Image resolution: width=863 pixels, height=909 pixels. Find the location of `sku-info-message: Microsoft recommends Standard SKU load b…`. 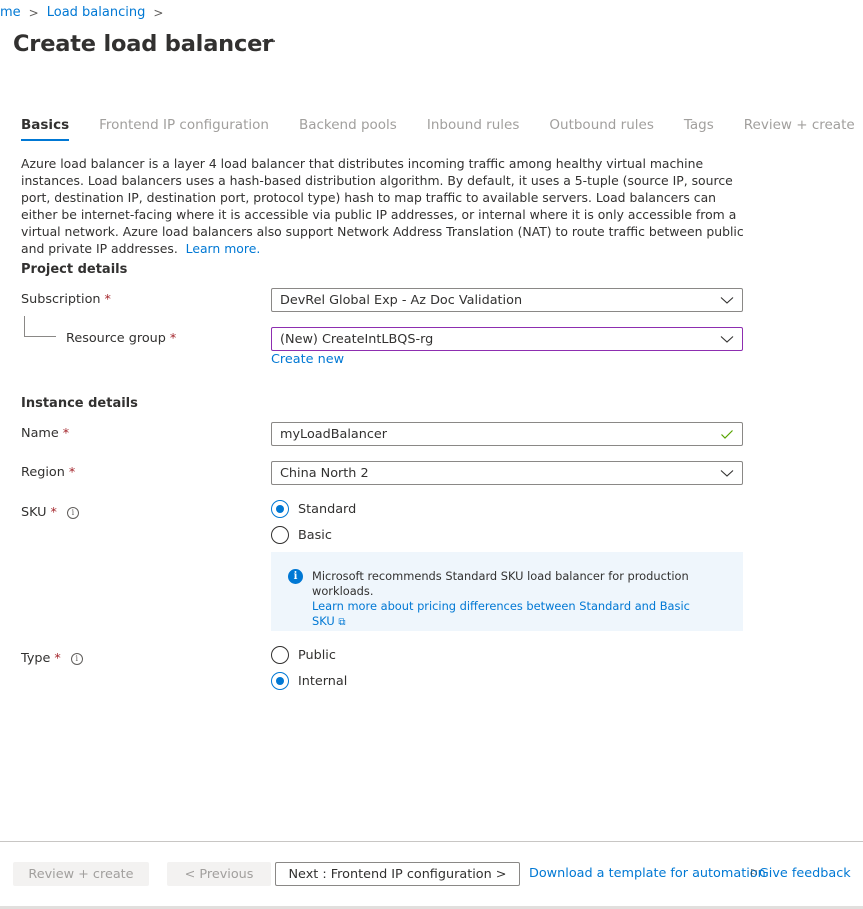

sku-info-message: Microsoft recommends Standard SKU load b… is located at coordinates (512, 599).